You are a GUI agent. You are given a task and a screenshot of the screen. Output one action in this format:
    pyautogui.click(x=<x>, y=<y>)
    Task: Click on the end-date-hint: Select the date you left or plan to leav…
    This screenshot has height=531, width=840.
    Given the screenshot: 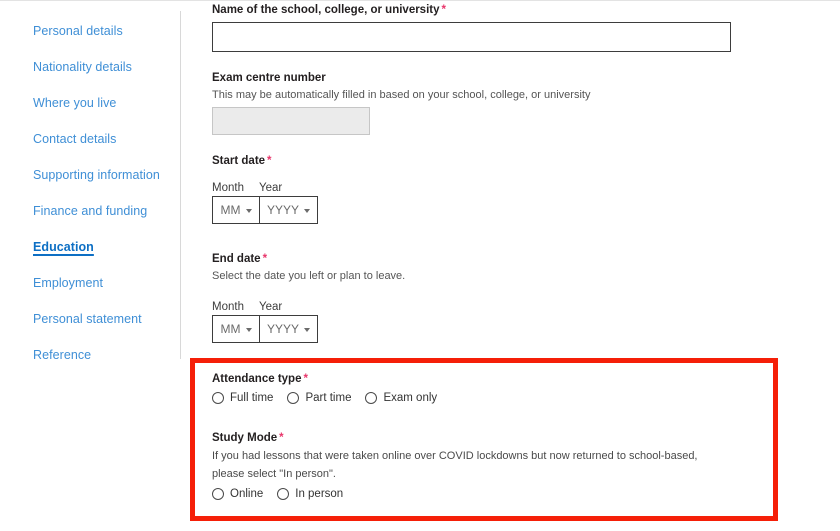 What is the action you would take?
    pyautogui.click(x=309, y=276)
    